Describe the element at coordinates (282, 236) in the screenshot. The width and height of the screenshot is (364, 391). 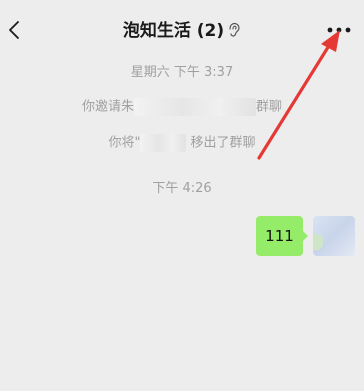
I see `sent-message-bubble: 111` at that location.